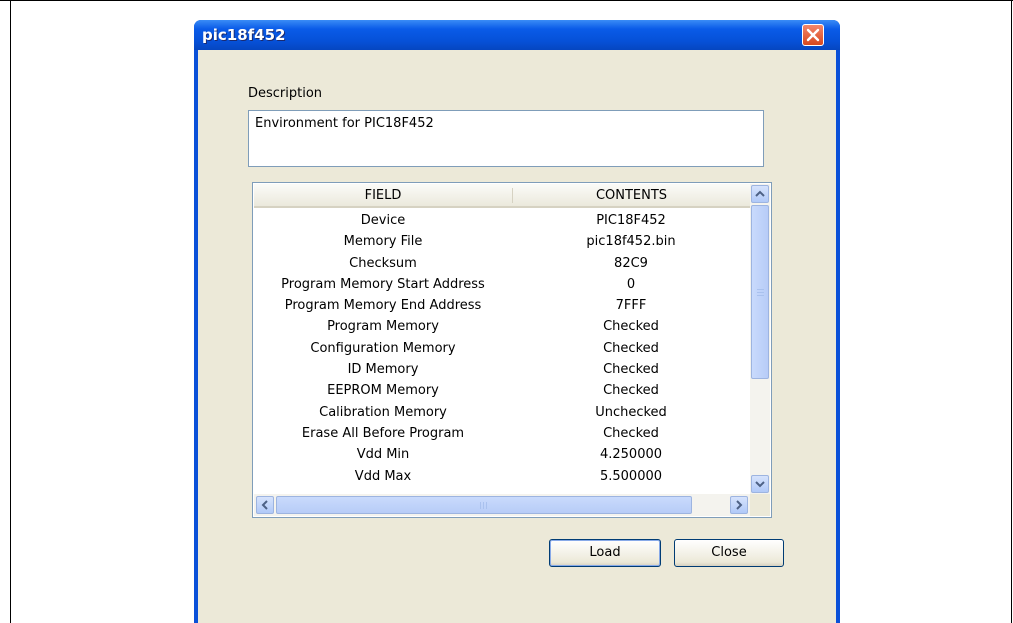 The image size is (1013, 623). I want to click on window-title: pic18f452, so click(244, 35).